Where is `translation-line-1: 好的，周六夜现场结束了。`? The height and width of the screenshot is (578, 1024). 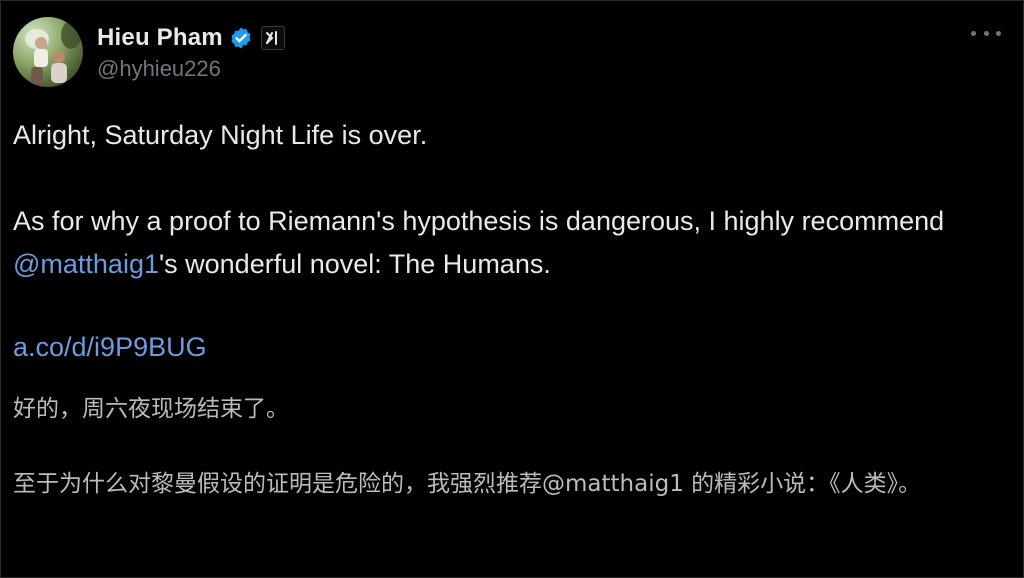 translation-line-1: 好的，周六夜现场结束了。 is located at coordinates (151, 409).